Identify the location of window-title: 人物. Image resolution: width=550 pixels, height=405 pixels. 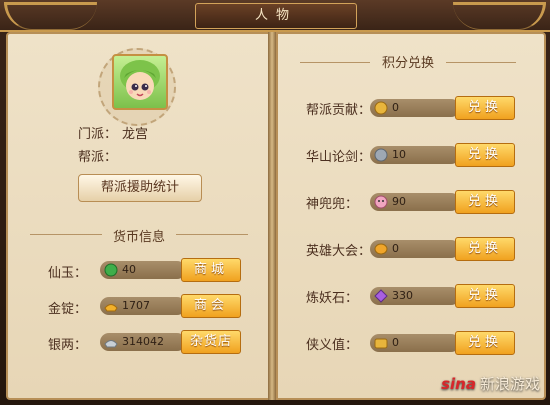
(276, 16).